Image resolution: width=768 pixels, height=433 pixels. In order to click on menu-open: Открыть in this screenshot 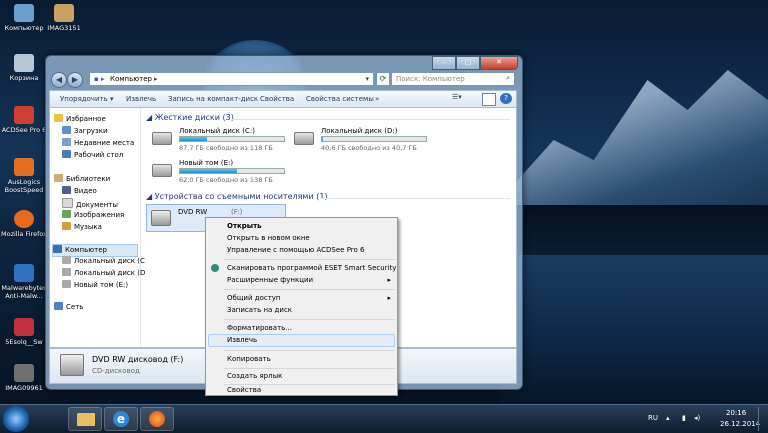, I will do `click(244, 226)`.